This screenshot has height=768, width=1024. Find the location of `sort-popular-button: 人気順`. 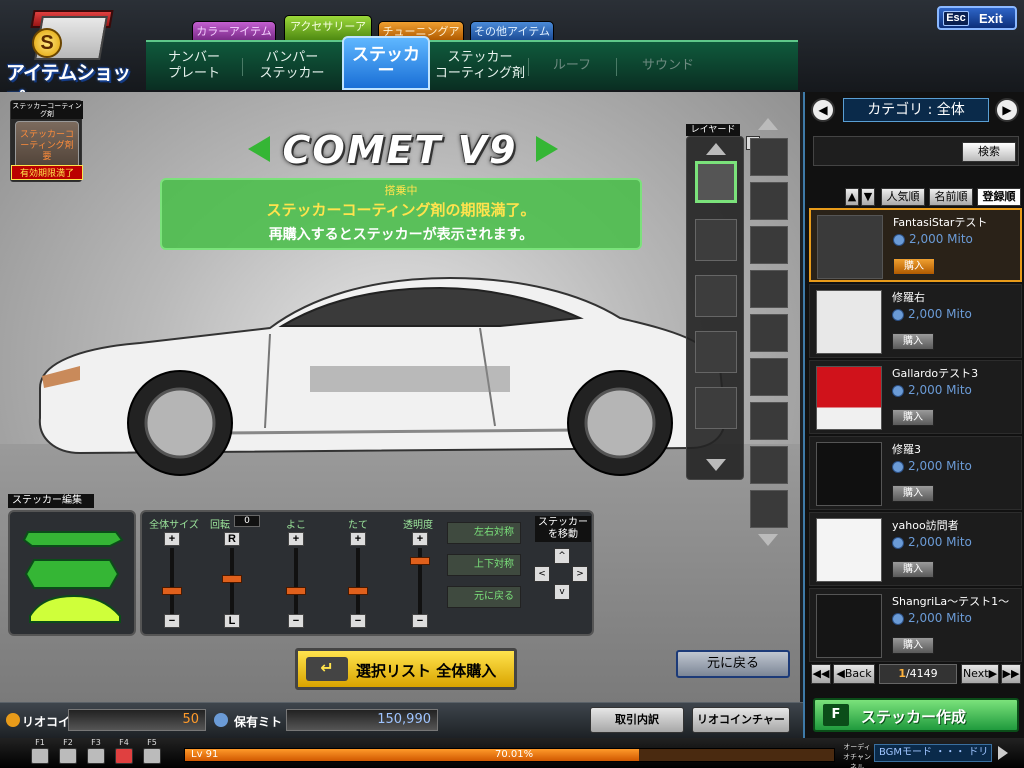

sort-popular-button: 人気順 is located at coordinates (903, 197).